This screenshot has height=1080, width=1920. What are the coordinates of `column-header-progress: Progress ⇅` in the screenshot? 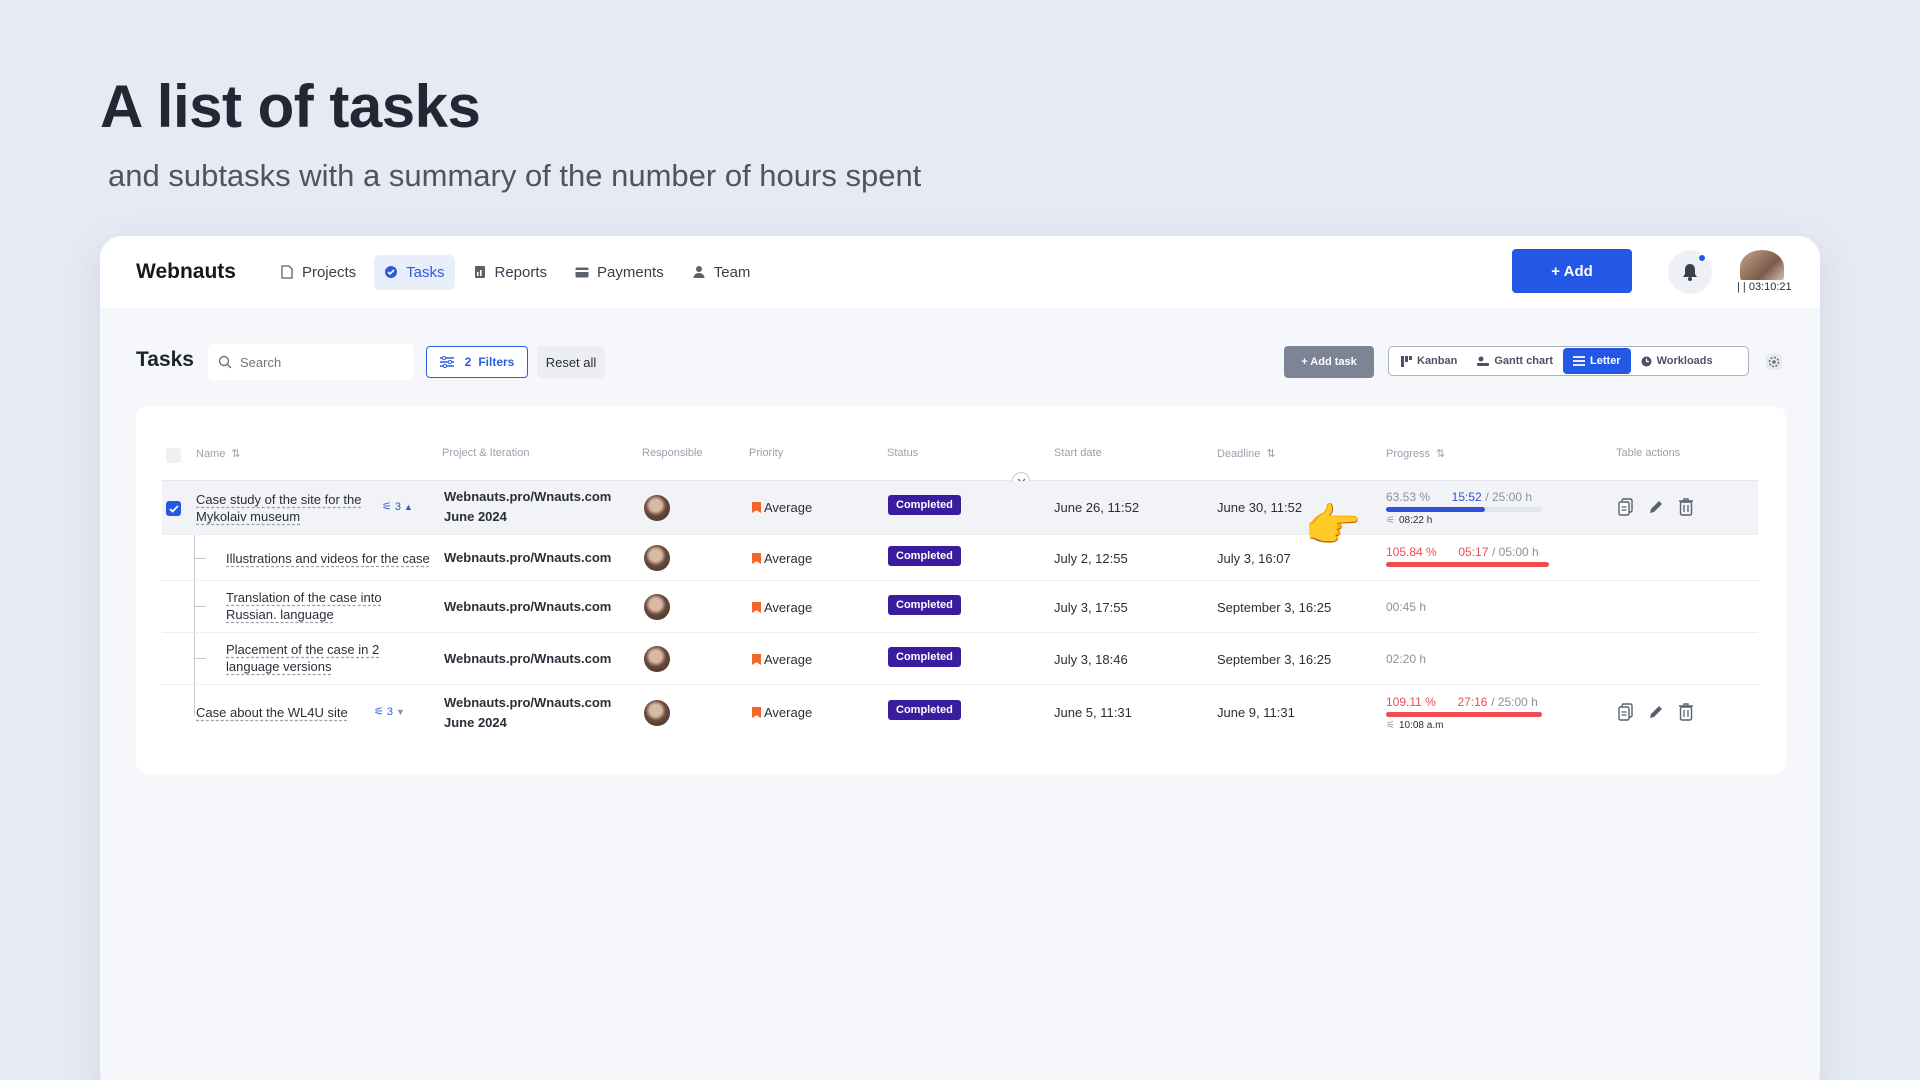 It's located at (1416, 454).